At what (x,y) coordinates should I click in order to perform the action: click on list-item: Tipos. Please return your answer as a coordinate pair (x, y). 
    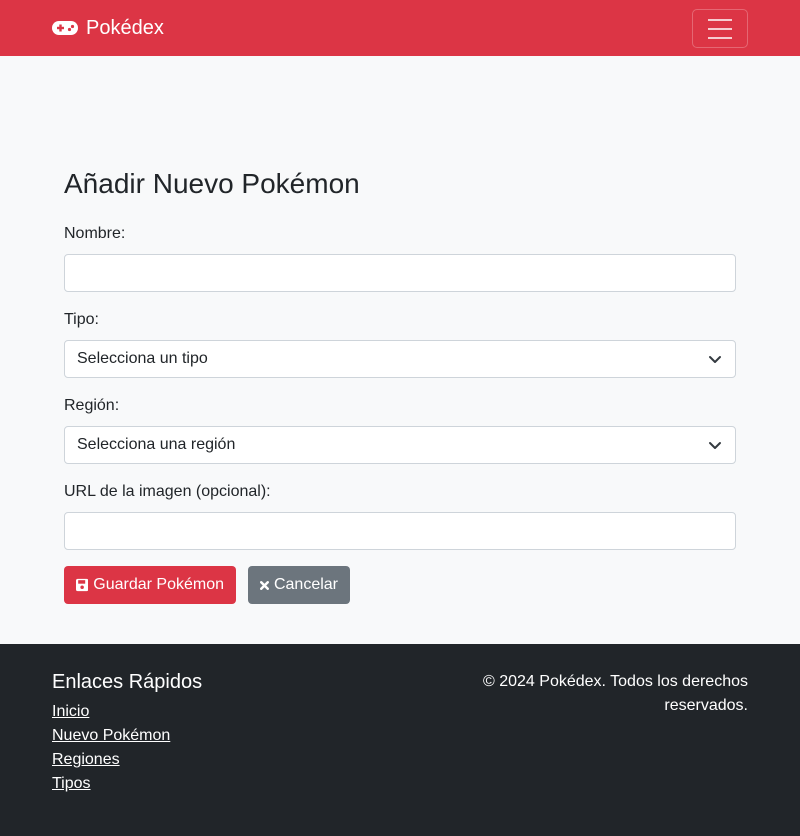
    Looking at the image, I should click on (111, 786).